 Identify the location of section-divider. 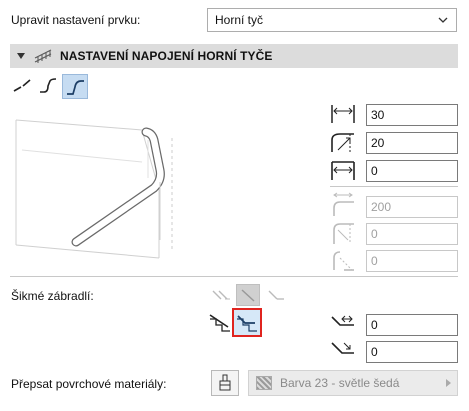
(234, 276).